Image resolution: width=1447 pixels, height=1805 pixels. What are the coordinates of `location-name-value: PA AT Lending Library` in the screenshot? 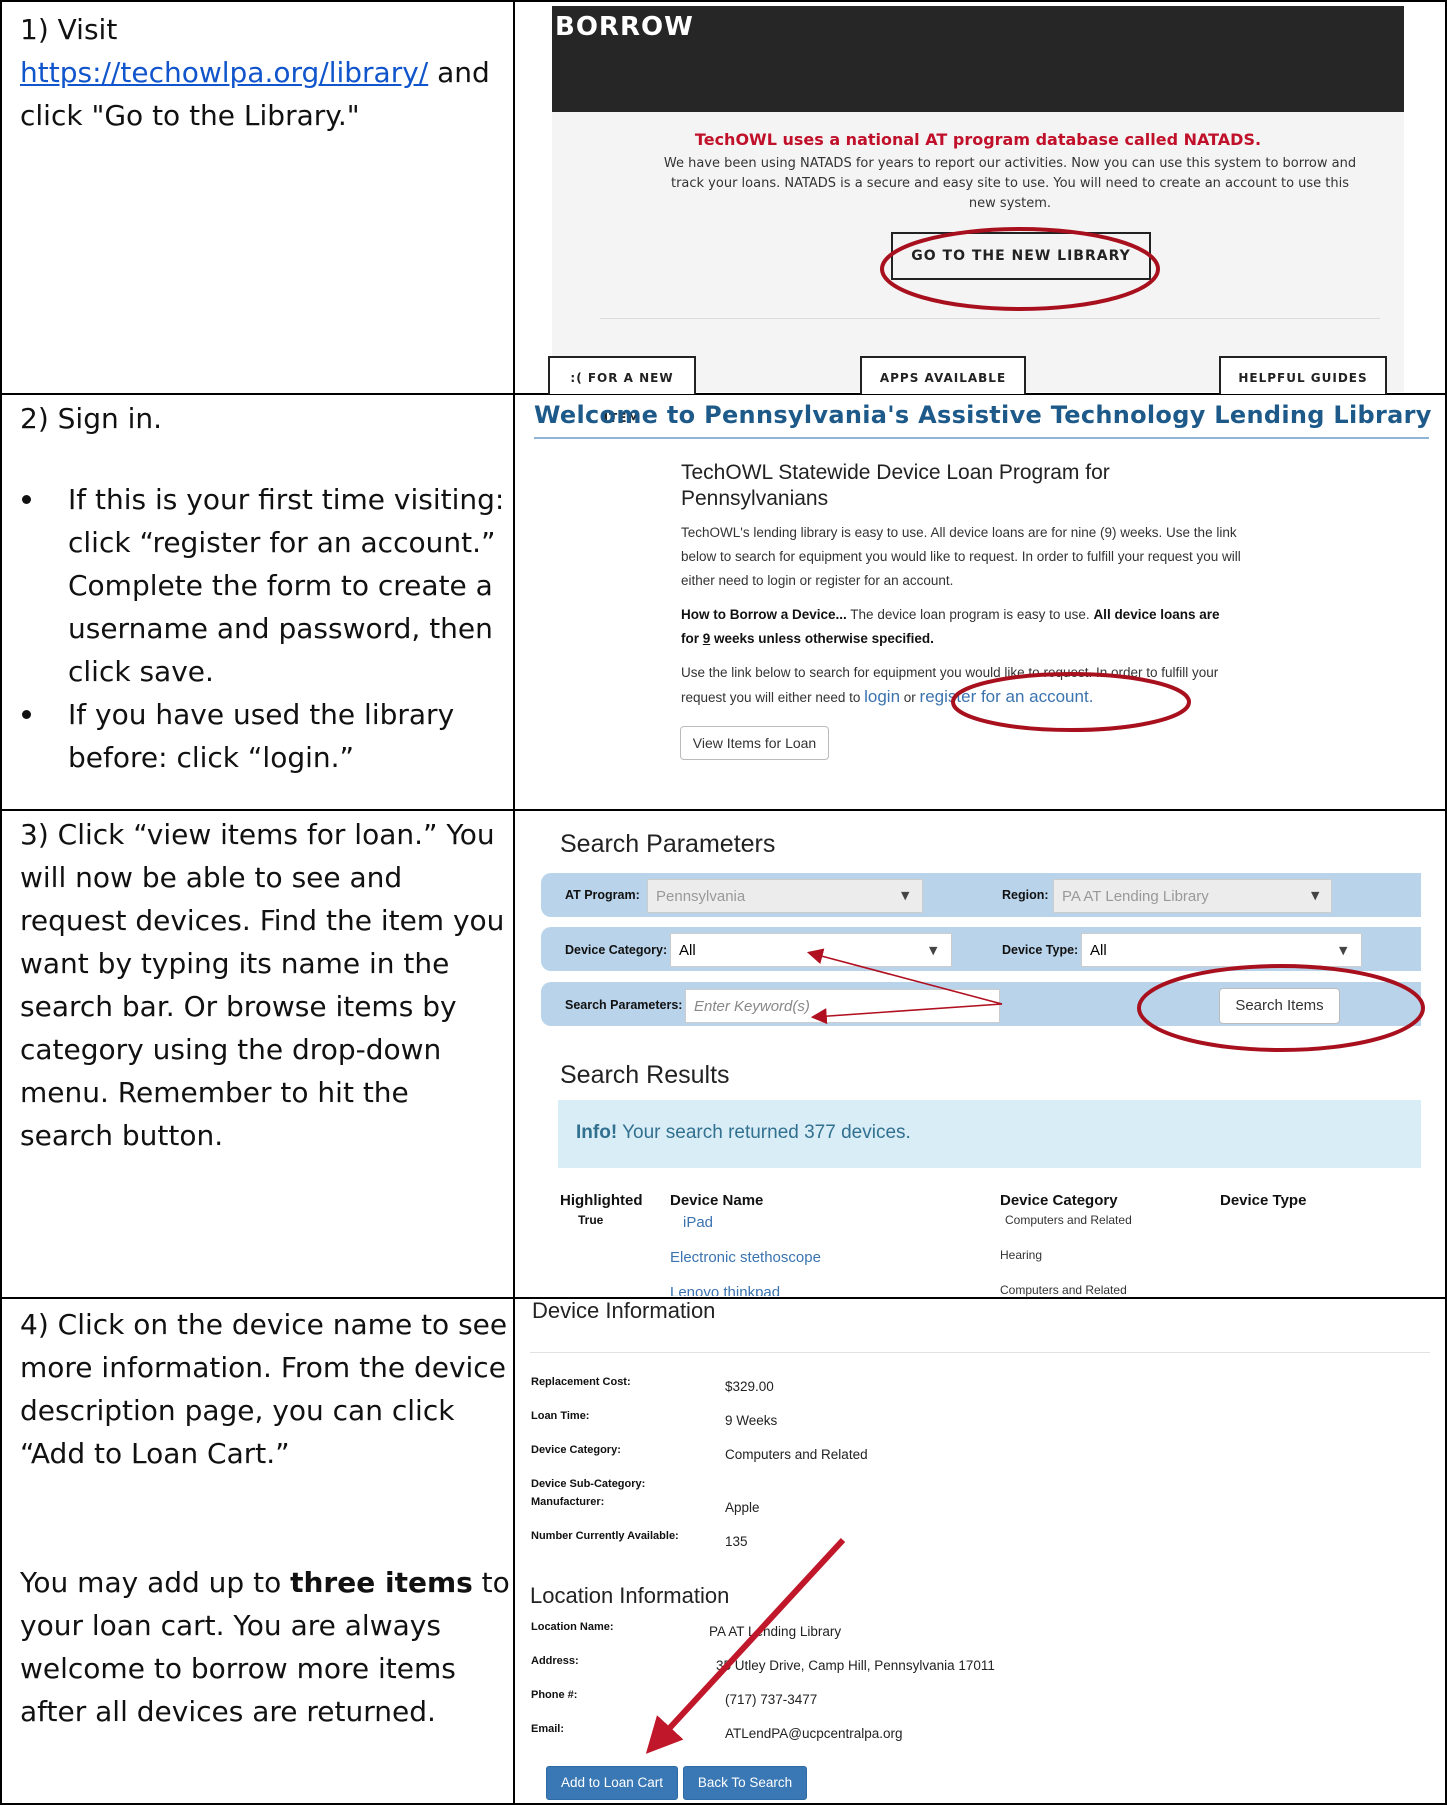 It's located at (775, 1631).